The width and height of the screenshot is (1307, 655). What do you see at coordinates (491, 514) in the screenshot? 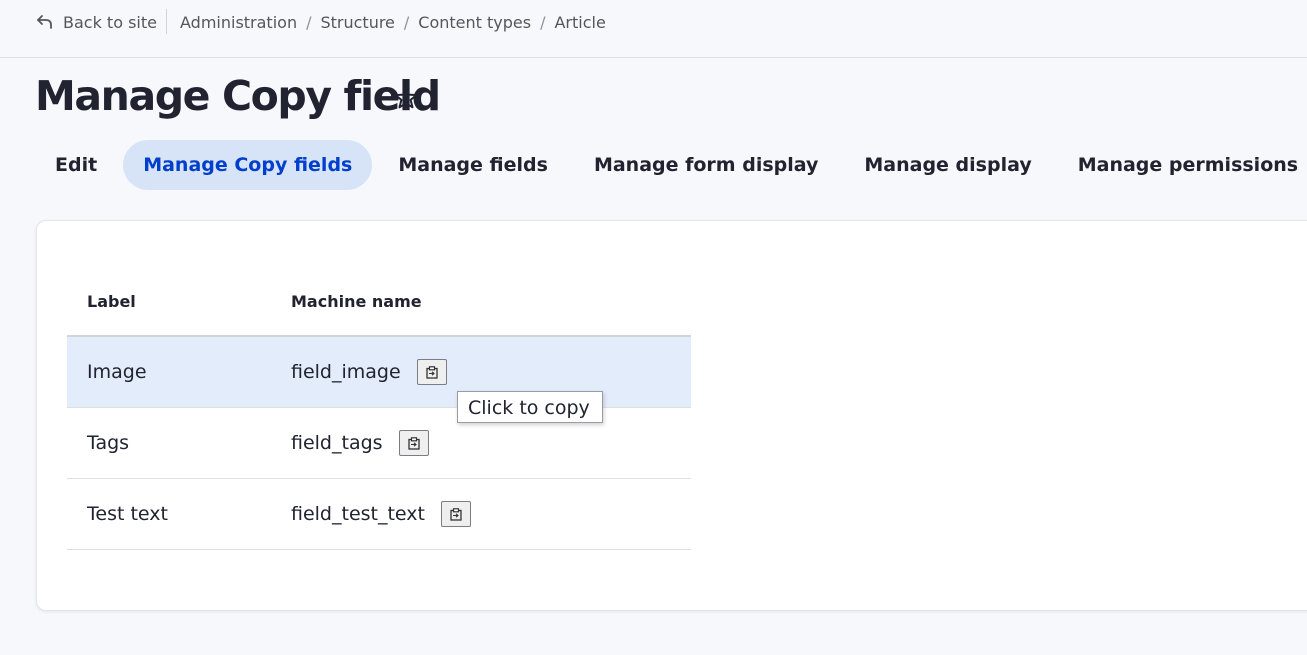
I see `machine-name-cell: field_test_text` at bounding box center [491, 514].